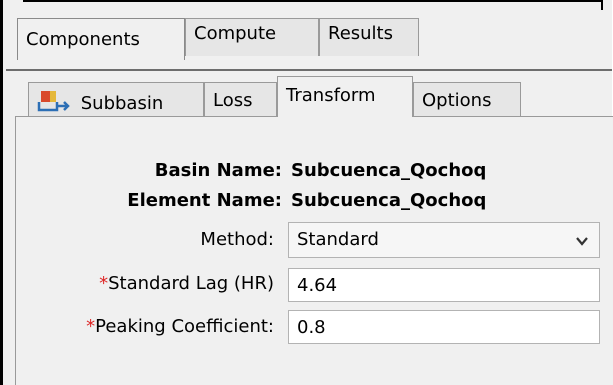 The image size is (613, 385). What do you see at coordinates (444, 240) in the screenshot?
I see `method-select: Standard` at bounding box center [444, 240].